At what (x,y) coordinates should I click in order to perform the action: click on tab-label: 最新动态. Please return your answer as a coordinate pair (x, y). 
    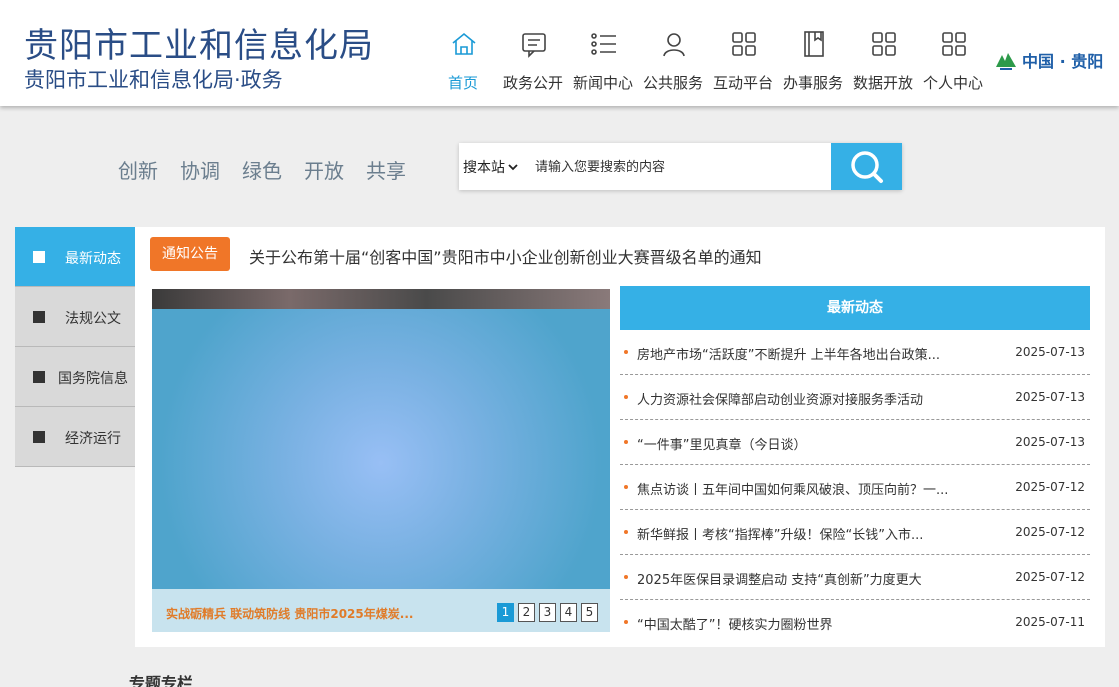
    Looking at the image, I should click on (93, 259).